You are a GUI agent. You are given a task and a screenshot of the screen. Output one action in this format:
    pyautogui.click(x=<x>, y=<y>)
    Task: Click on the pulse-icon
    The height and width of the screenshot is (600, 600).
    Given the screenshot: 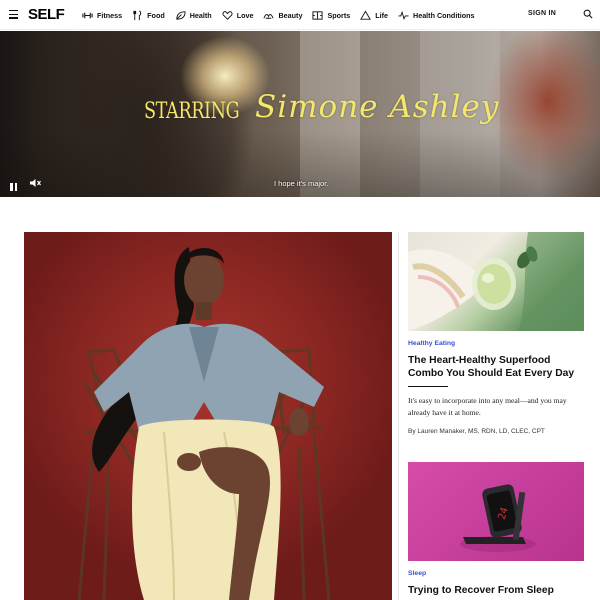 What is the action you would take?
    pyautogui.click(x=403, y=15)
    